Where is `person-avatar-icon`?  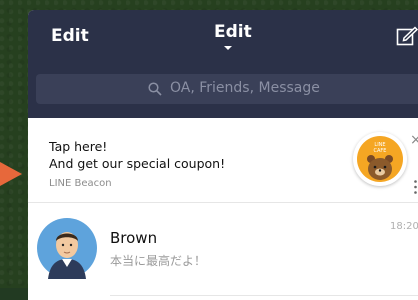
person-avatar-icon is located at coordinates (67, 248).